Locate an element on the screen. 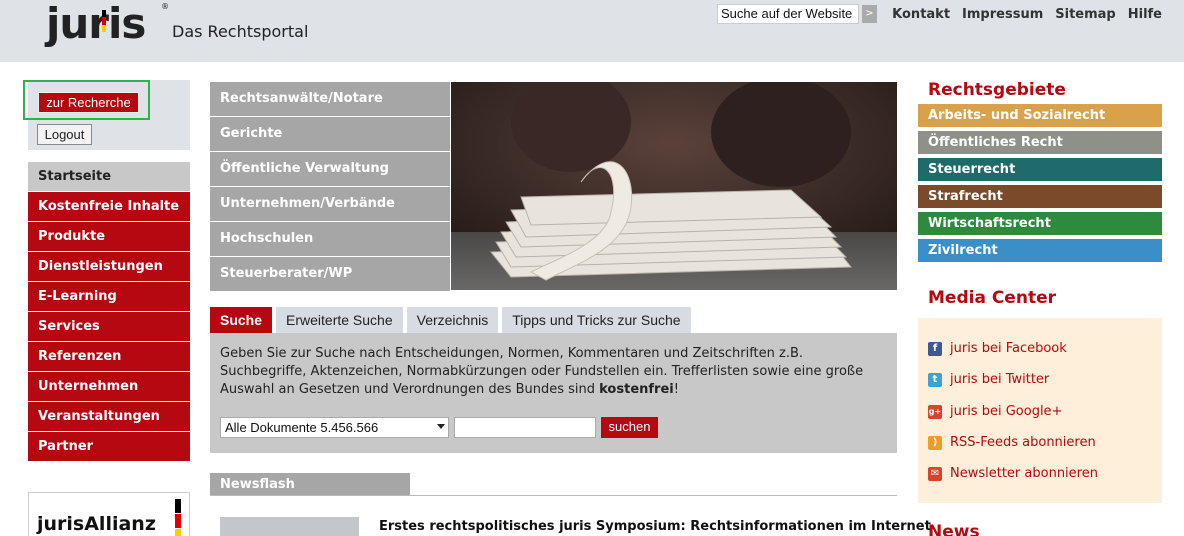  top-links: Kontakt Impressum Sitemap Hilfe is located at coordinates (1027, 14).